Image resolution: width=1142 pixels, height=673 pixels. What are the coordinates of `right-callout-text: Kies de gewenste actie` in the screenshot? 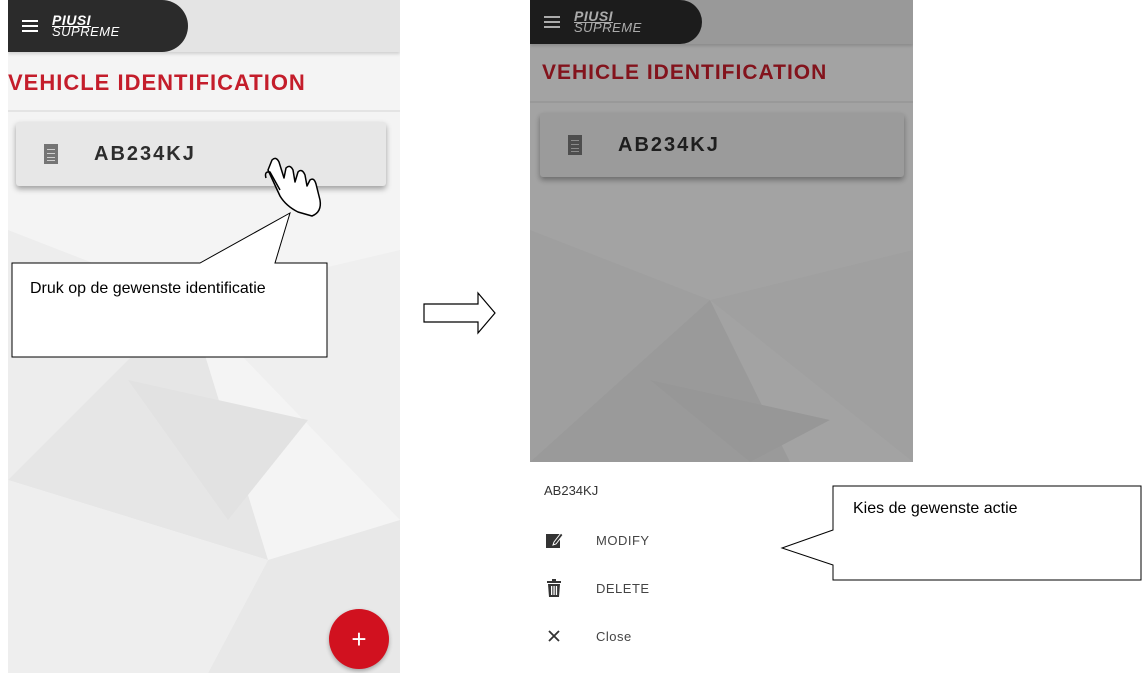 It's located at (935, 508).